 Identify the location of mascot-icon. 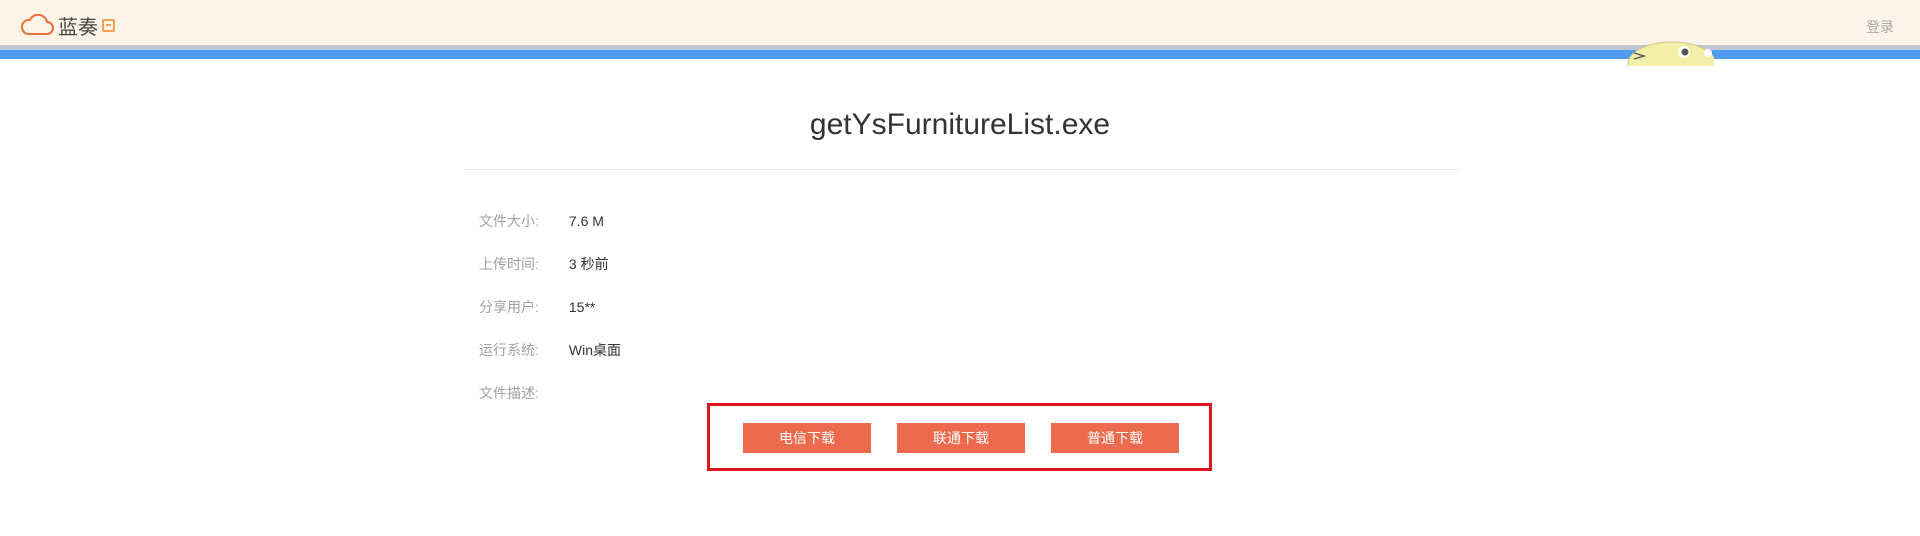
(1668, 51).